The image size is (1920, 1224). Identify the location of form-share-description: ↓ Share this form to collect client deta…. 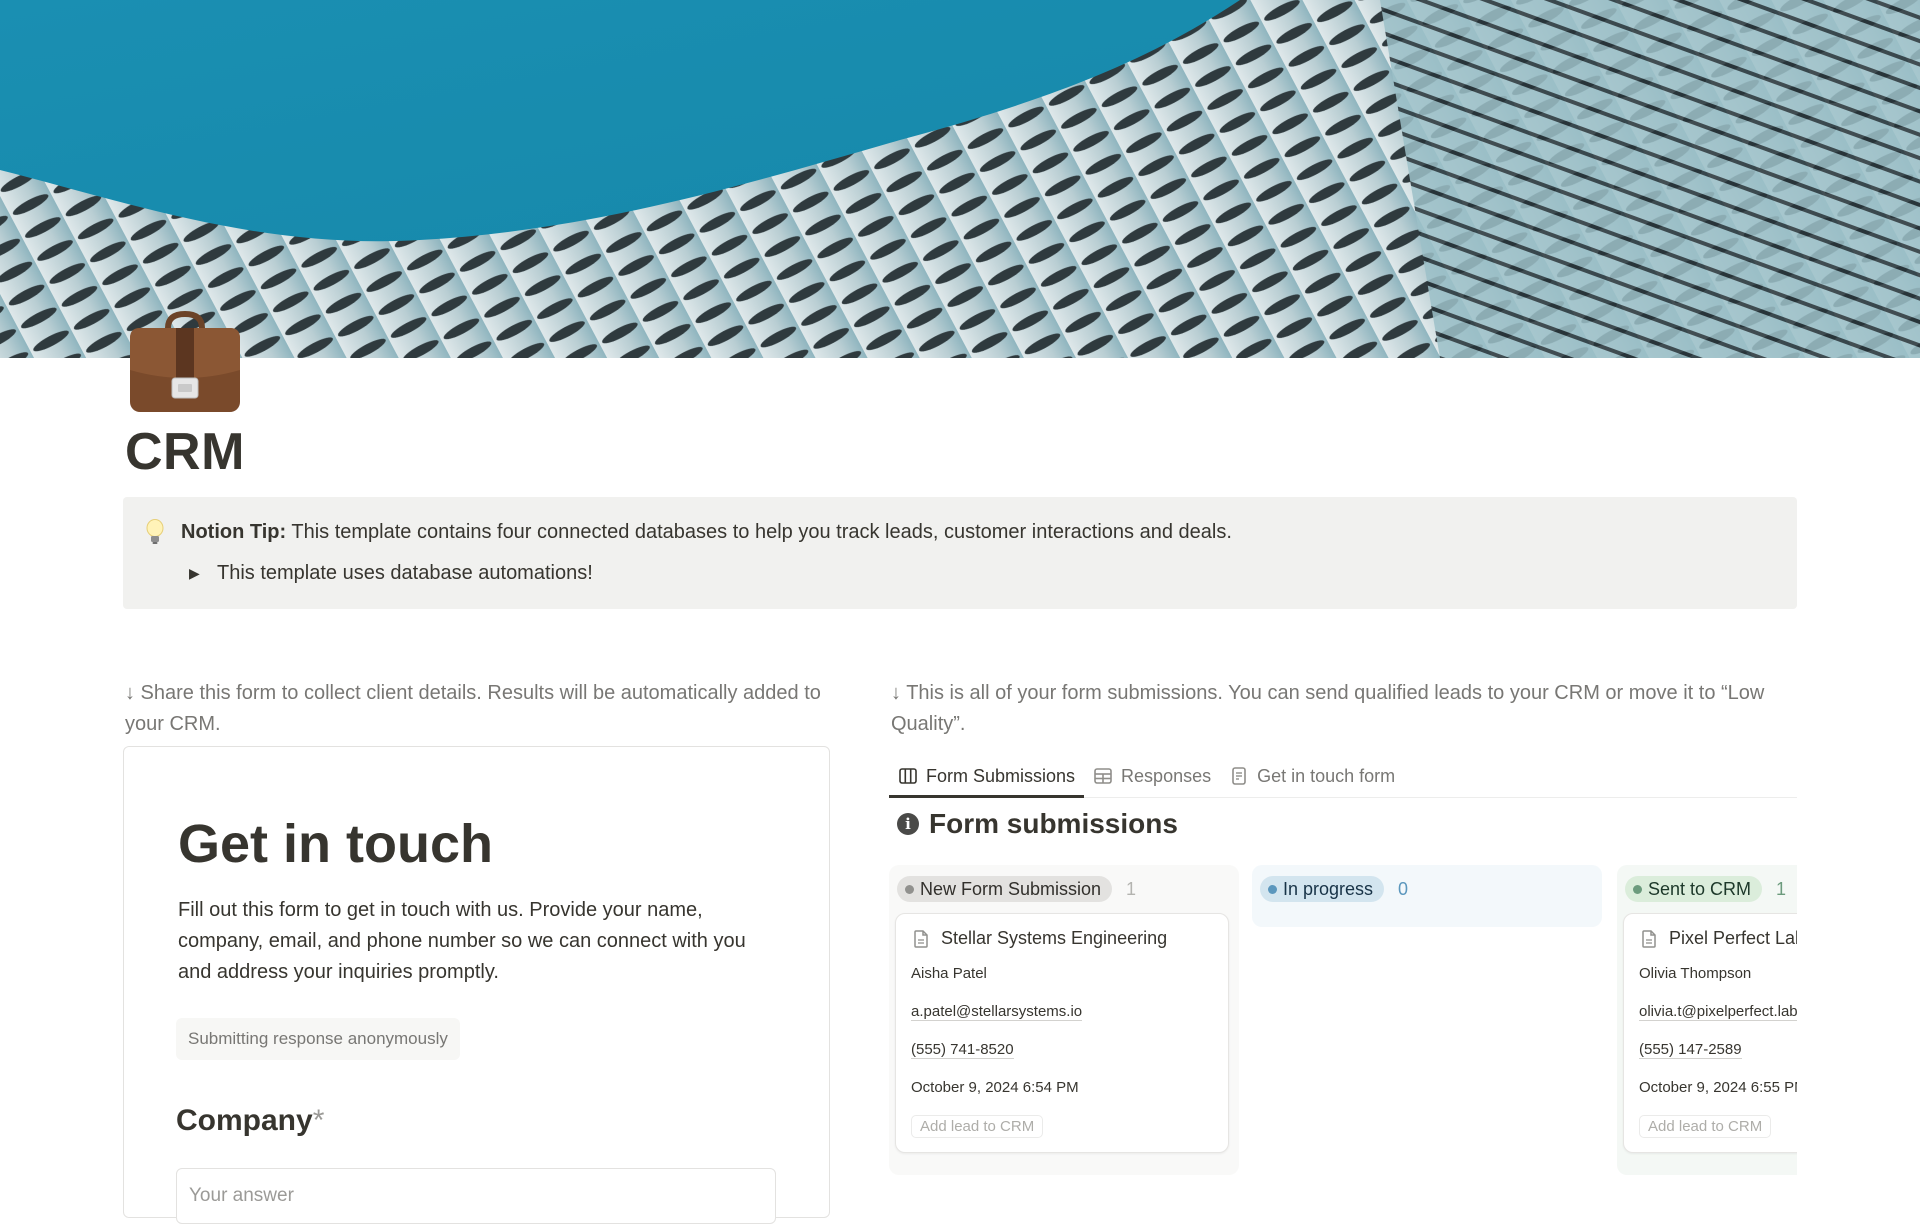
(473, 708).